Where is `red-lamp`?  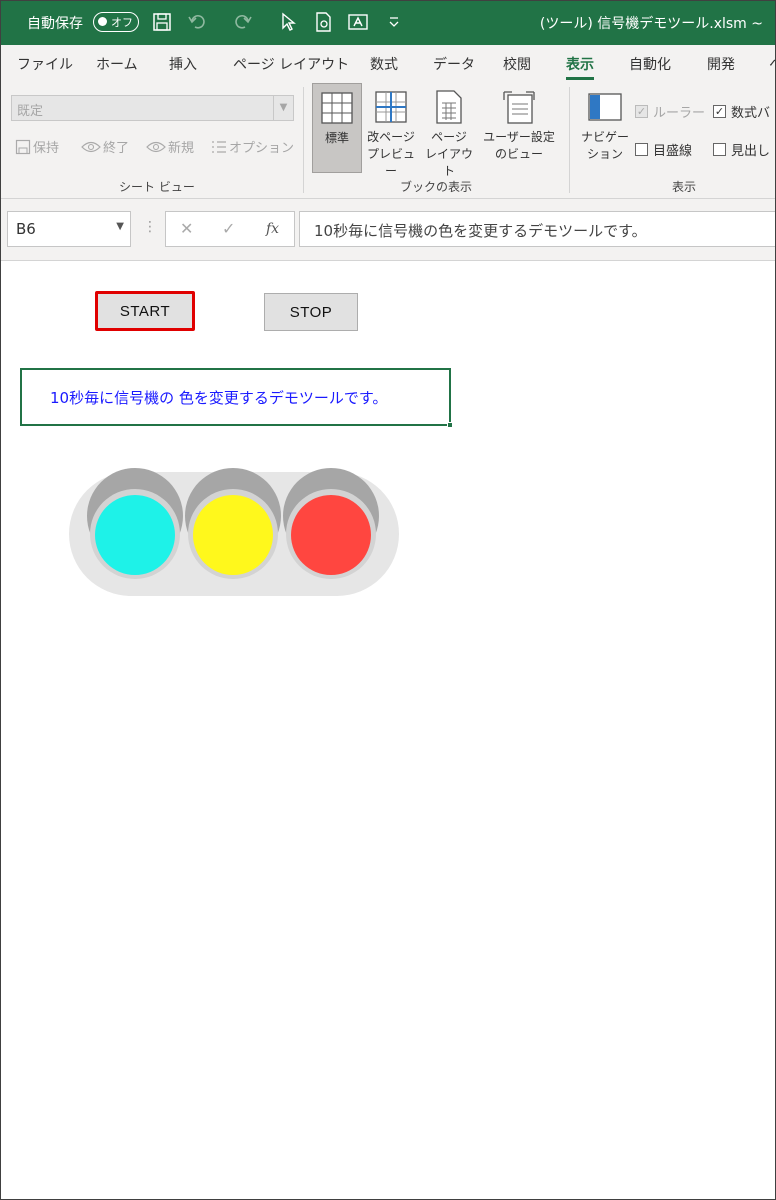
red-lamp is located at coordinates (331, 535).